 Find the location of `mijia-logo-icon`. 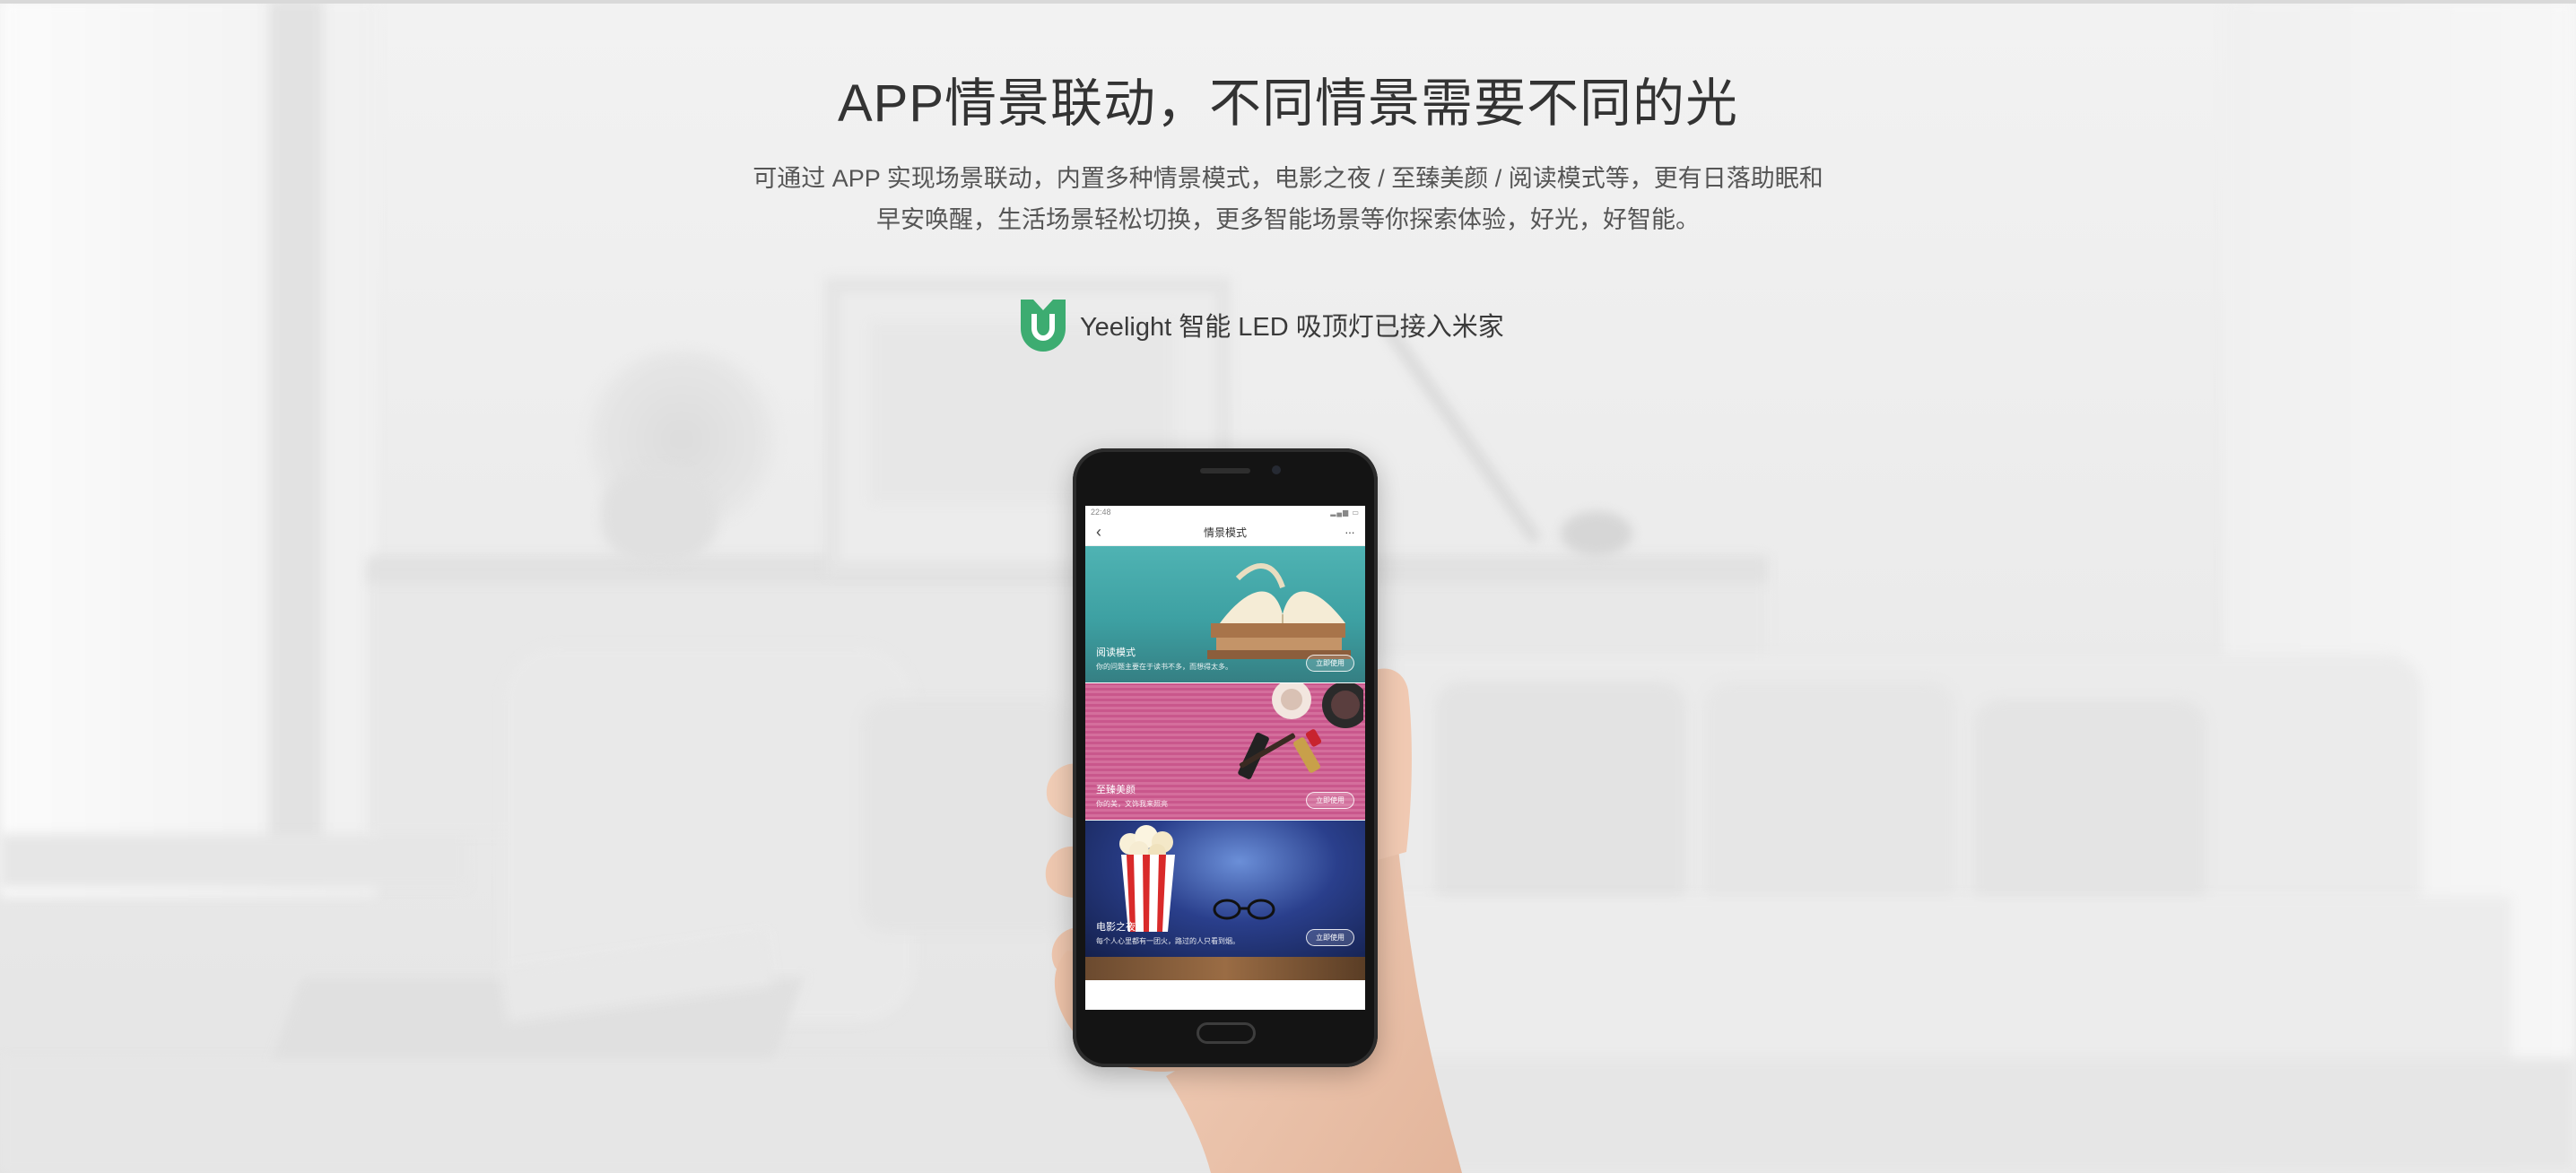

mijia-logo-icon is located at coordinates (1043, 326).